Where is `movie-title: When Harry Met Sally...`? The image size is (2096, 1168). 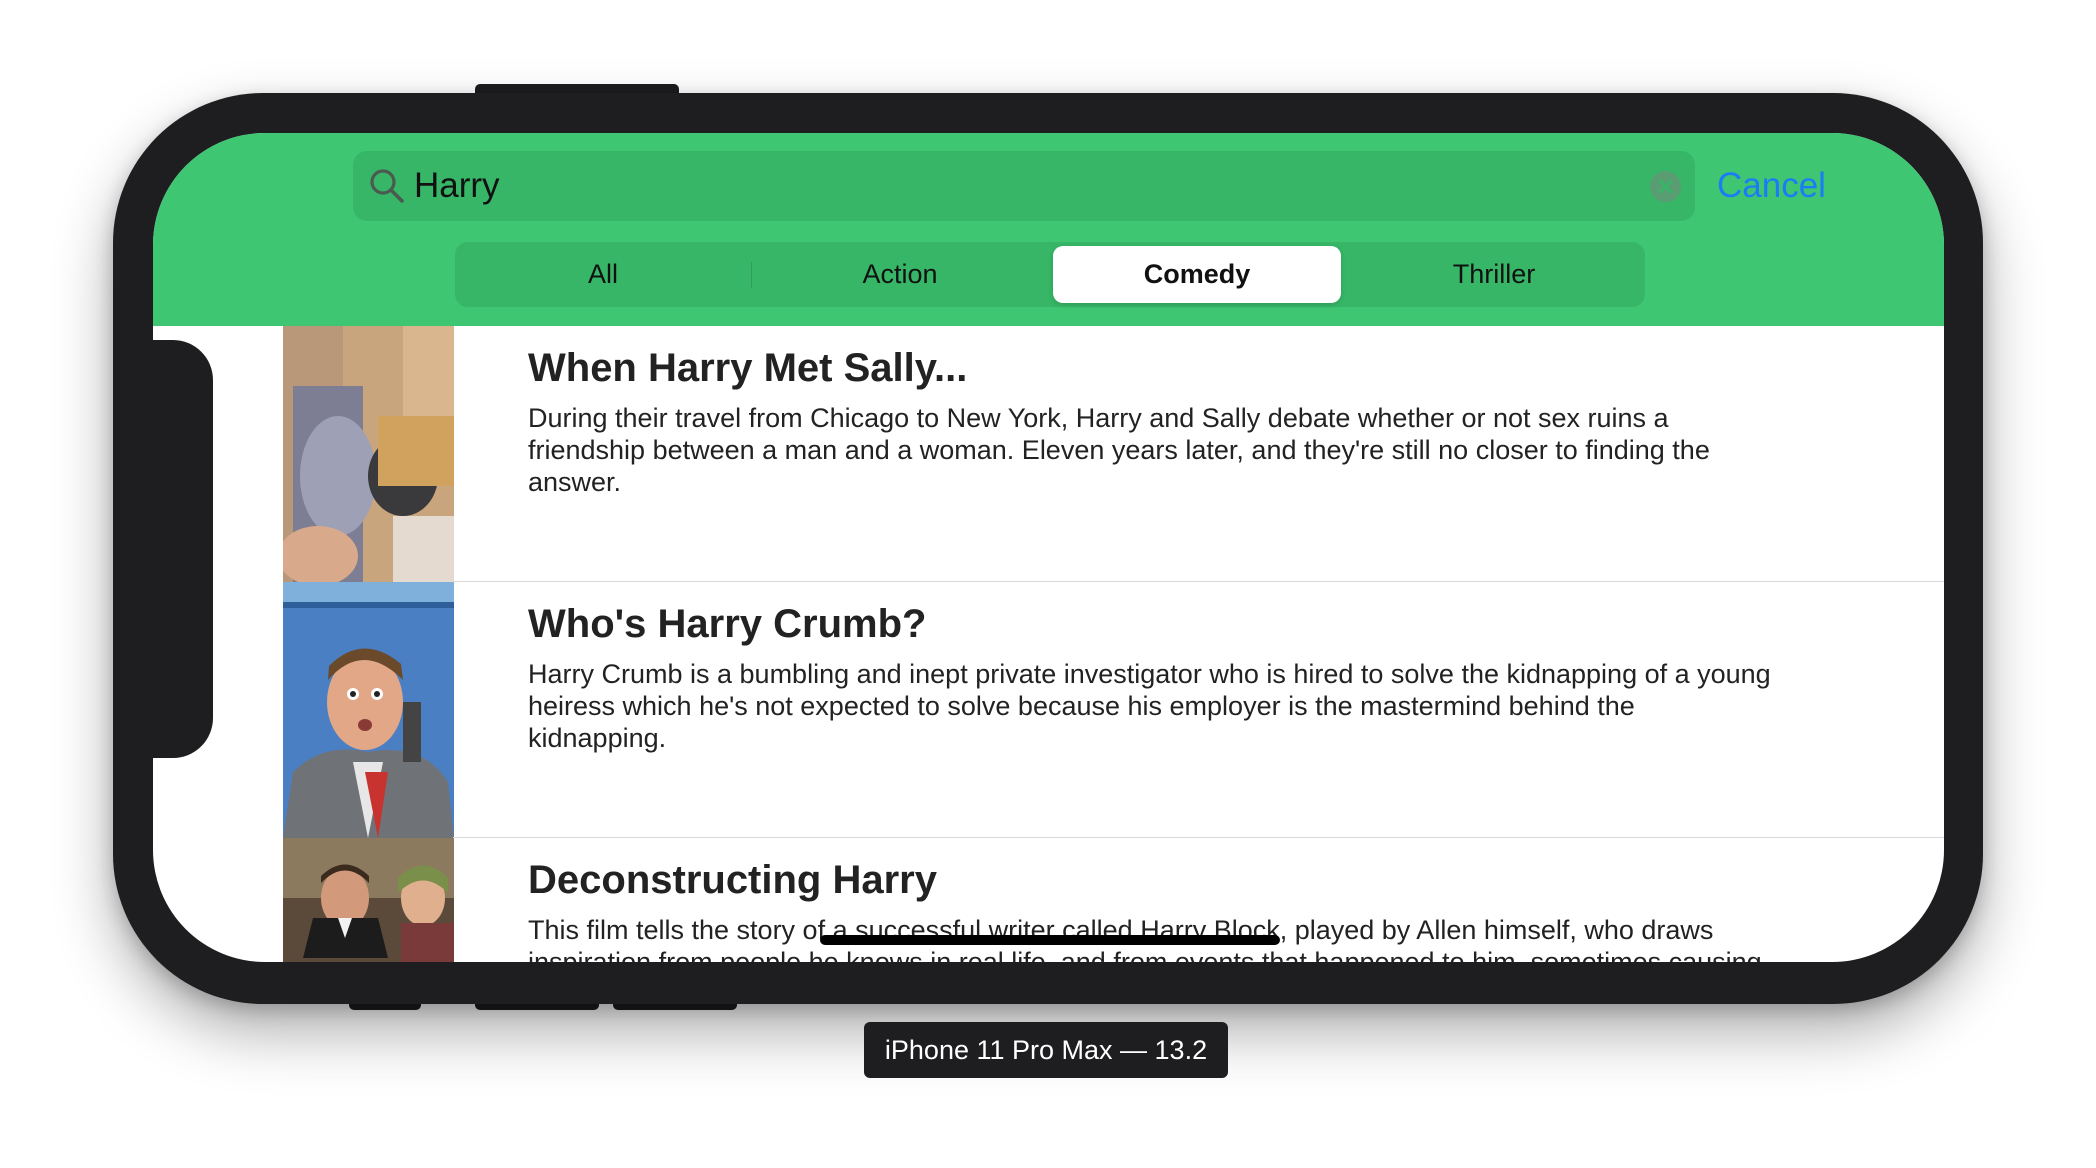
movie-title: When Harry Met Sally... is located at coordinates (748, 368).